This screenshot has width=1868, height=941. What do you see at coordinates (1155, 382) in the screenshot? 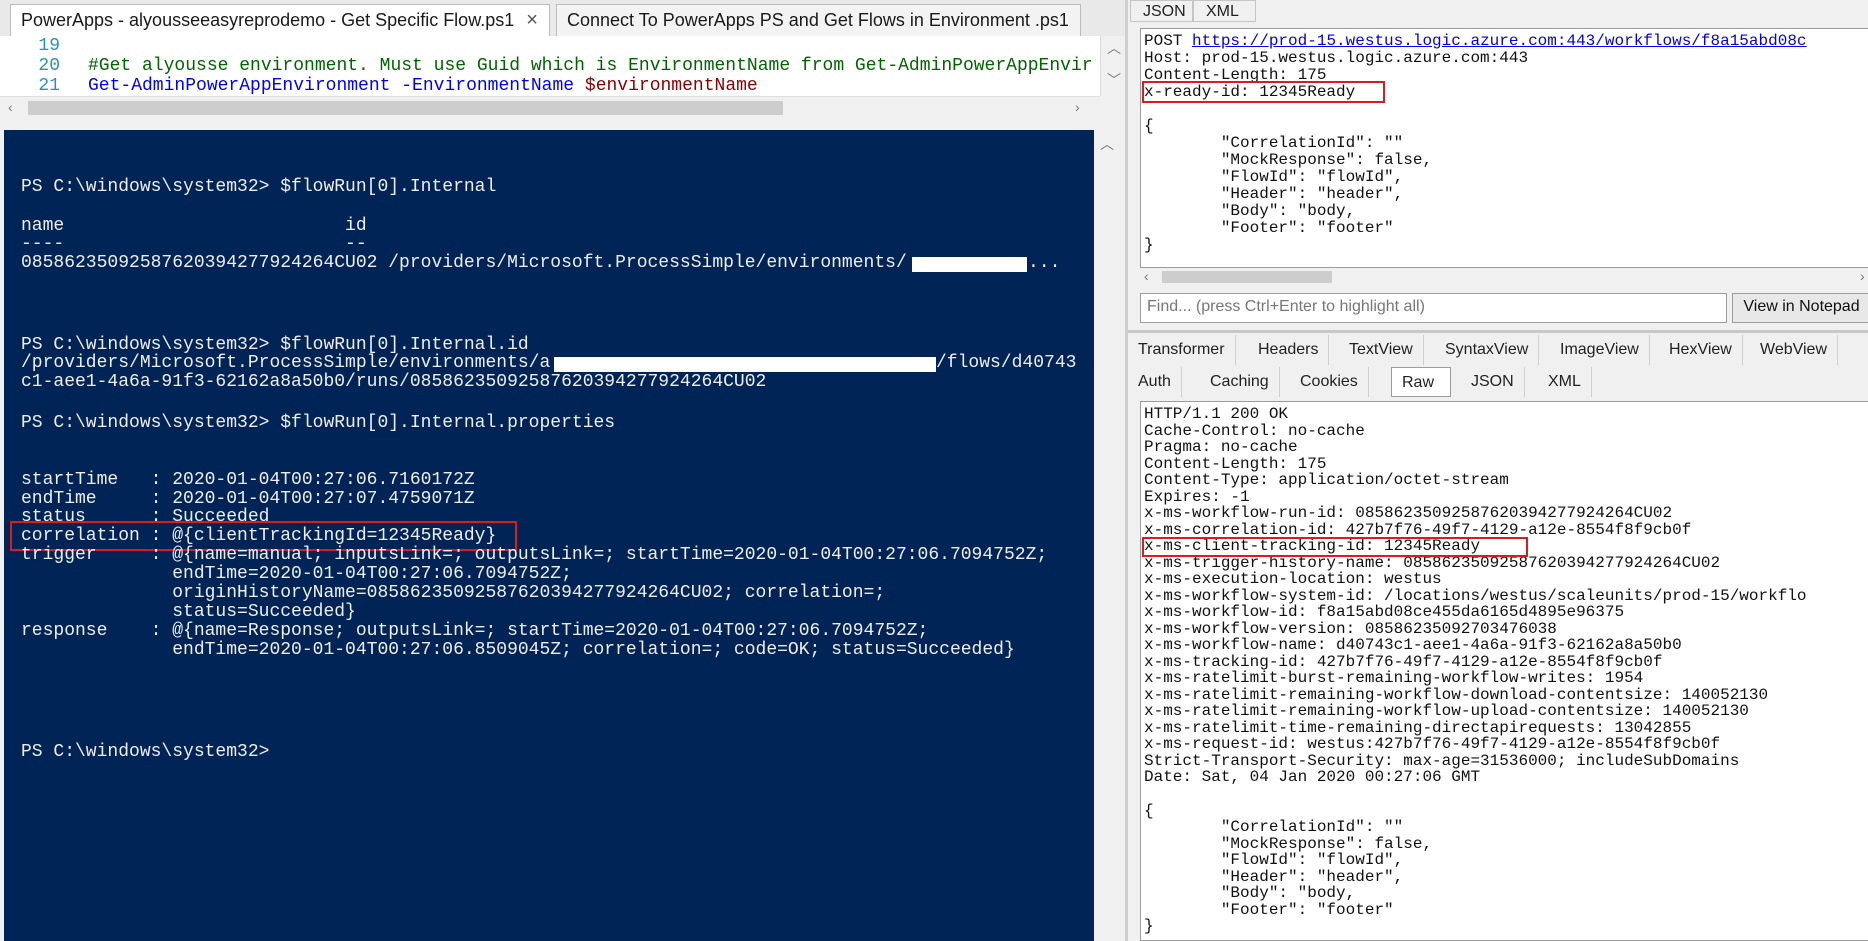
I see `tab-auth: Auth` at bounding box center [1155, 382].